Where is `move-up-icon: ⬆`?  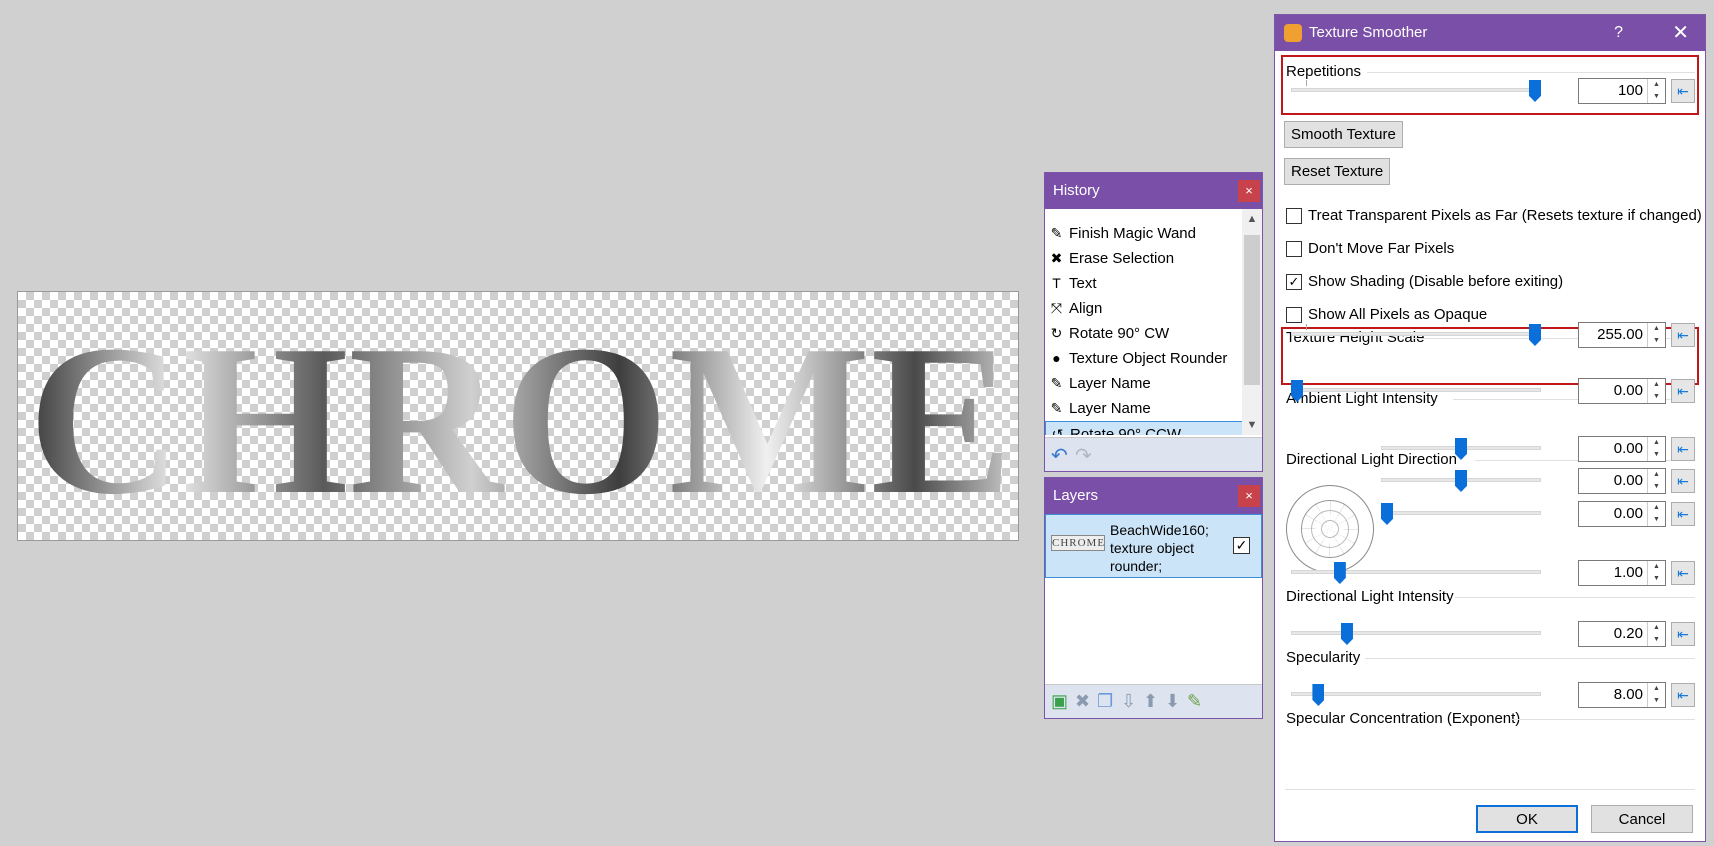 move-up-icon: ⬆ is located at coordinates (1150, 701).